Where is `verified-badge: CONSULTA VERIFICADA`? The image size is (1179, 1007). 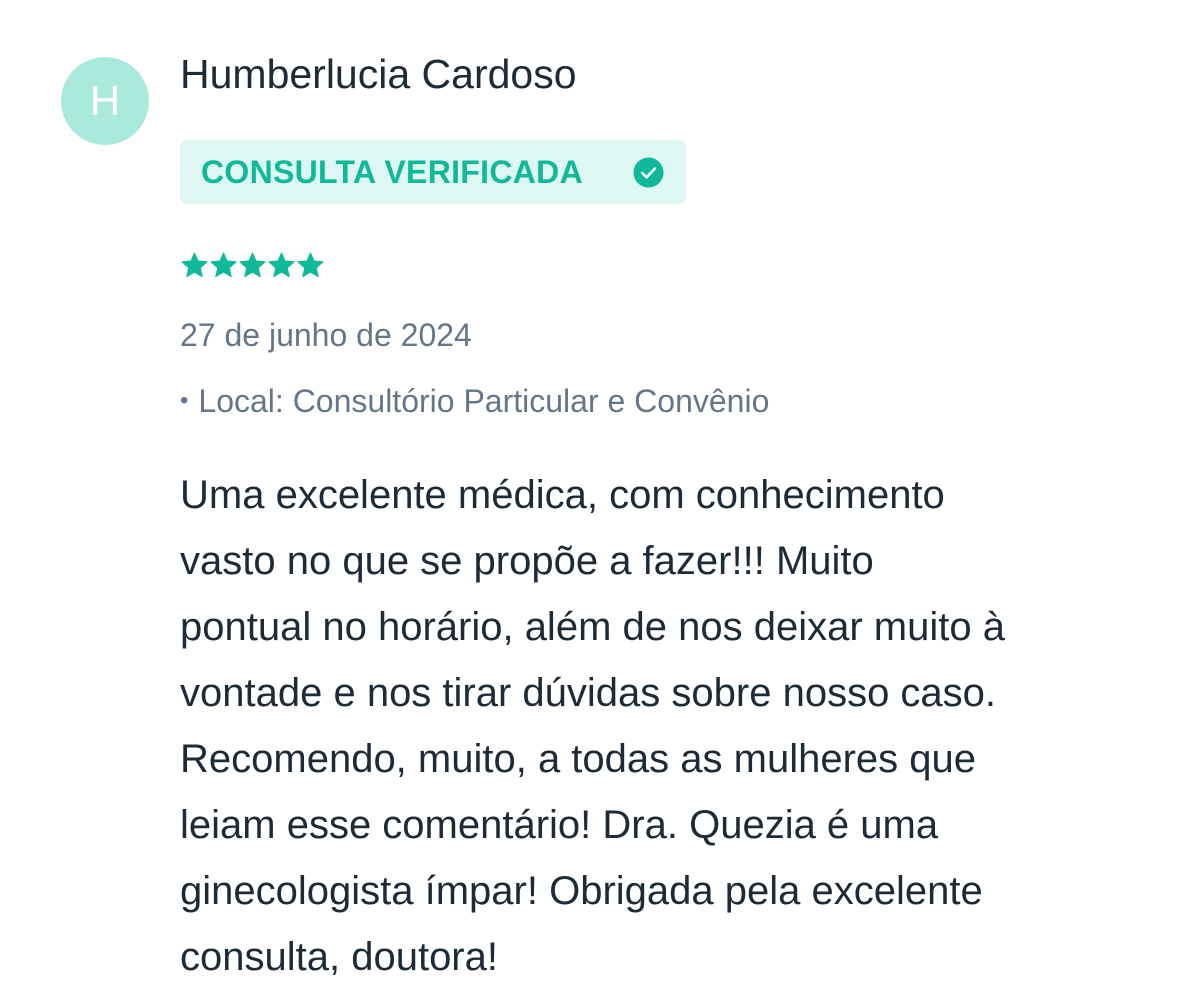 verified-badge: CONSULTA VERIFICADA is located at coordinates (433, 172).